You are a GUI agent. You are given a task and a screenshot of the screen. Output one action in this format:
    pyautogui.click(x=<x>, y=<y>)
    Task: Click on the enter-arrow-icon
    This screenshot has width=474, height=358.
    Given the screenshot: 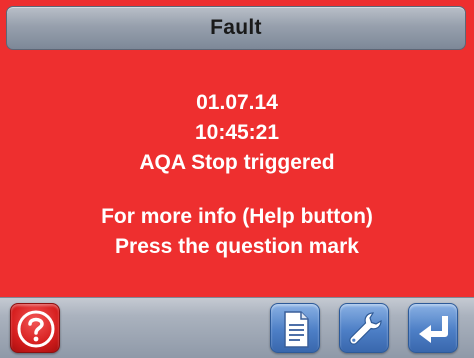 What is the action you would take?
    pyautogui.click(x=433, y=329)
    